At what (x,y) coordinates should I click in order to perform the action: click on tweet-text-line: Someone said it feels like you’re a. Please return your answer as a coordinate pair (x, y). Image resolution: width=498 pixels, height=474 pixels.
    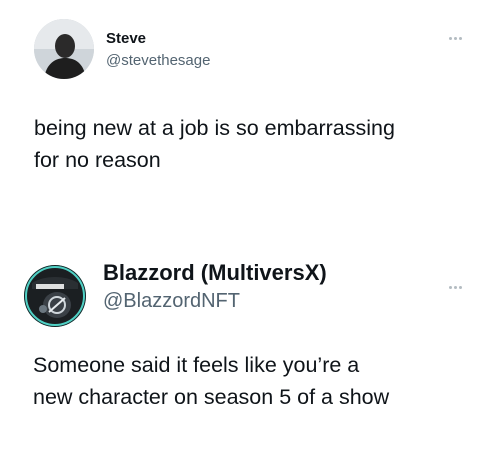
    Looking at the image, I should click on (196, 365).